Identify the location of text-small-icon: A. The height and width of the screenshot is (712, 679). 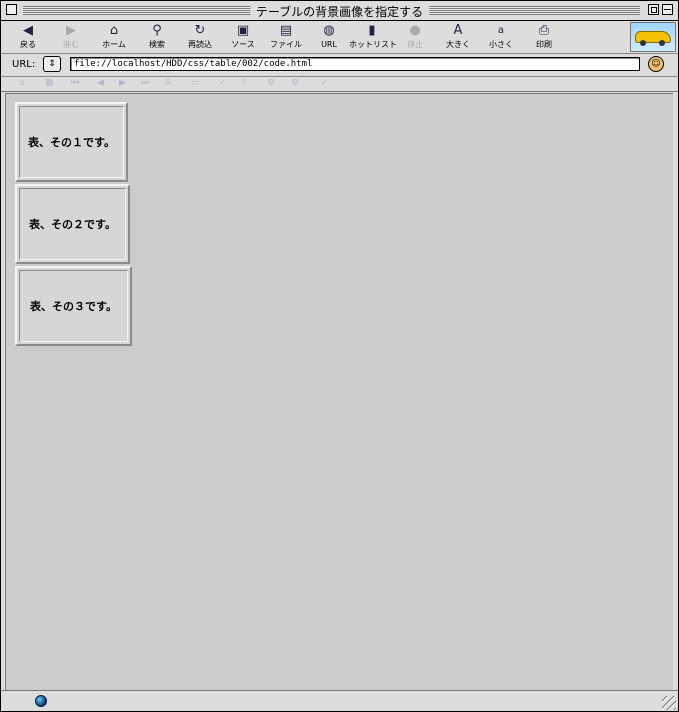
(168, 83).